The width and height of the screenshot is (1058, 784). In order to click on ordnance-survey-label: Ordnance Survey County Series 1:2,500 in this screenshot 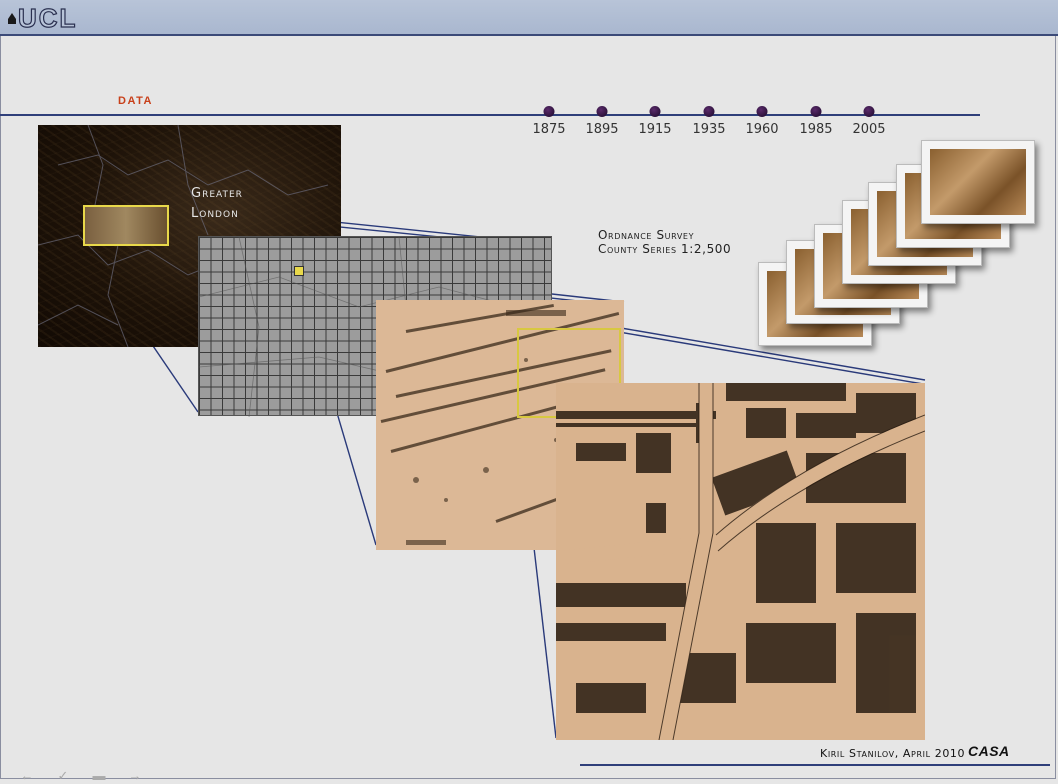, I will do `click(664, 242)`.